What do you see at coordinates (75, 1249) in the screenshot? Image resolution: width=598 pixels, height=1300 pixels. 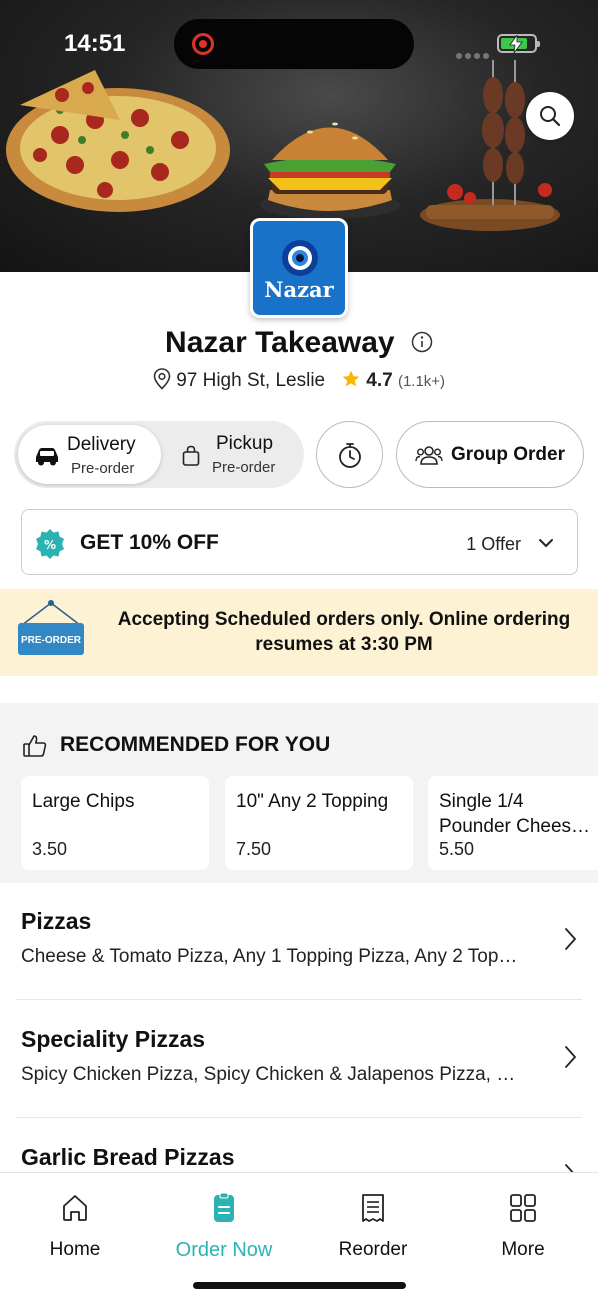 I see `nav-home-label: Home` at bounding box center [75, 1249].